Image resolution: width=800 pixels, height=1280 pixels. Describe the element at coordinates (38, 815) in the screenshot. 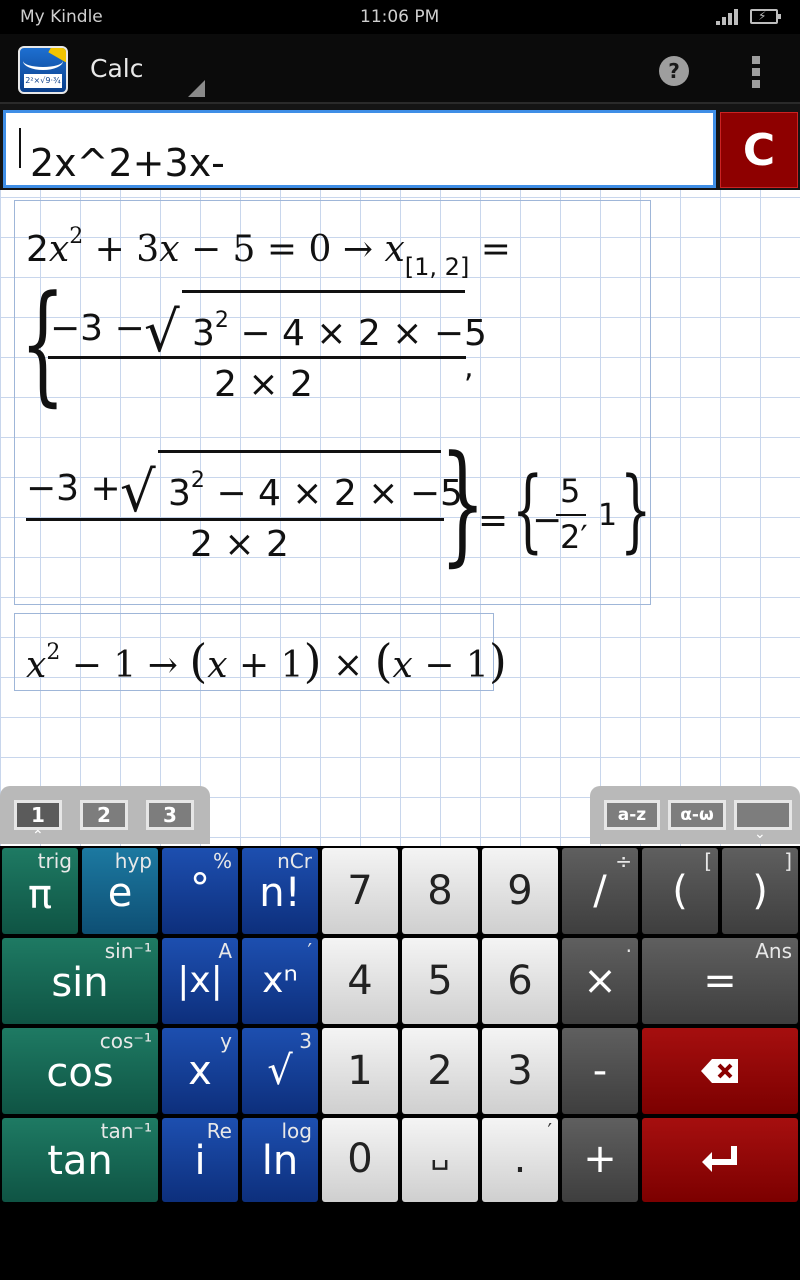

I see `tab-page-1: 1` at that location.